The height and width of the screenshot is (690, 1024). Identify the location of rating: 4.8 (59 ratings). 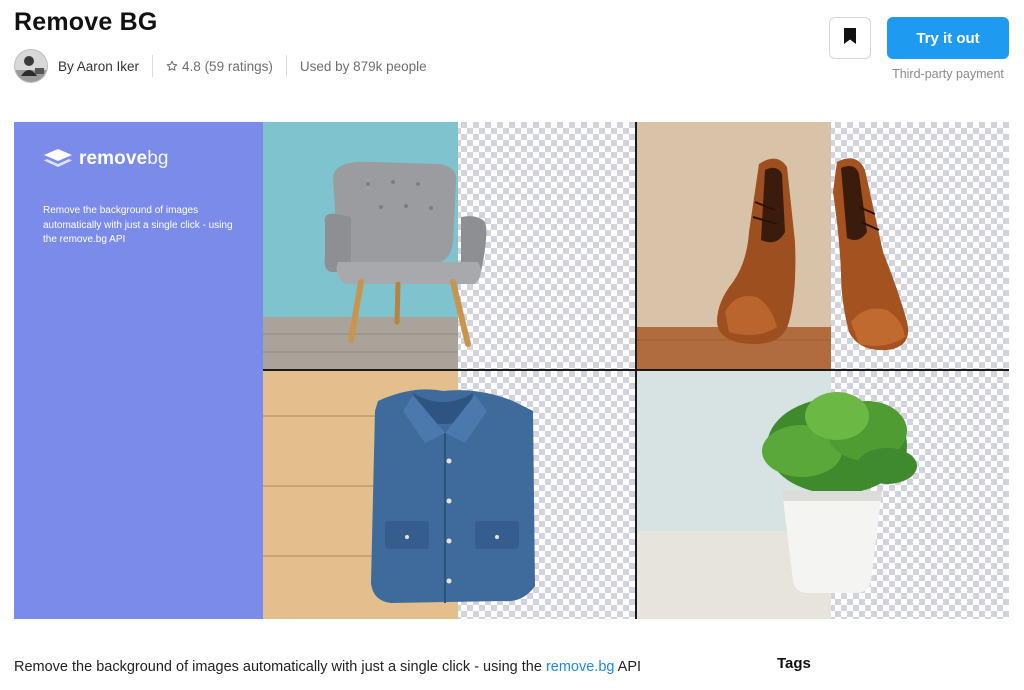
(219, 66).